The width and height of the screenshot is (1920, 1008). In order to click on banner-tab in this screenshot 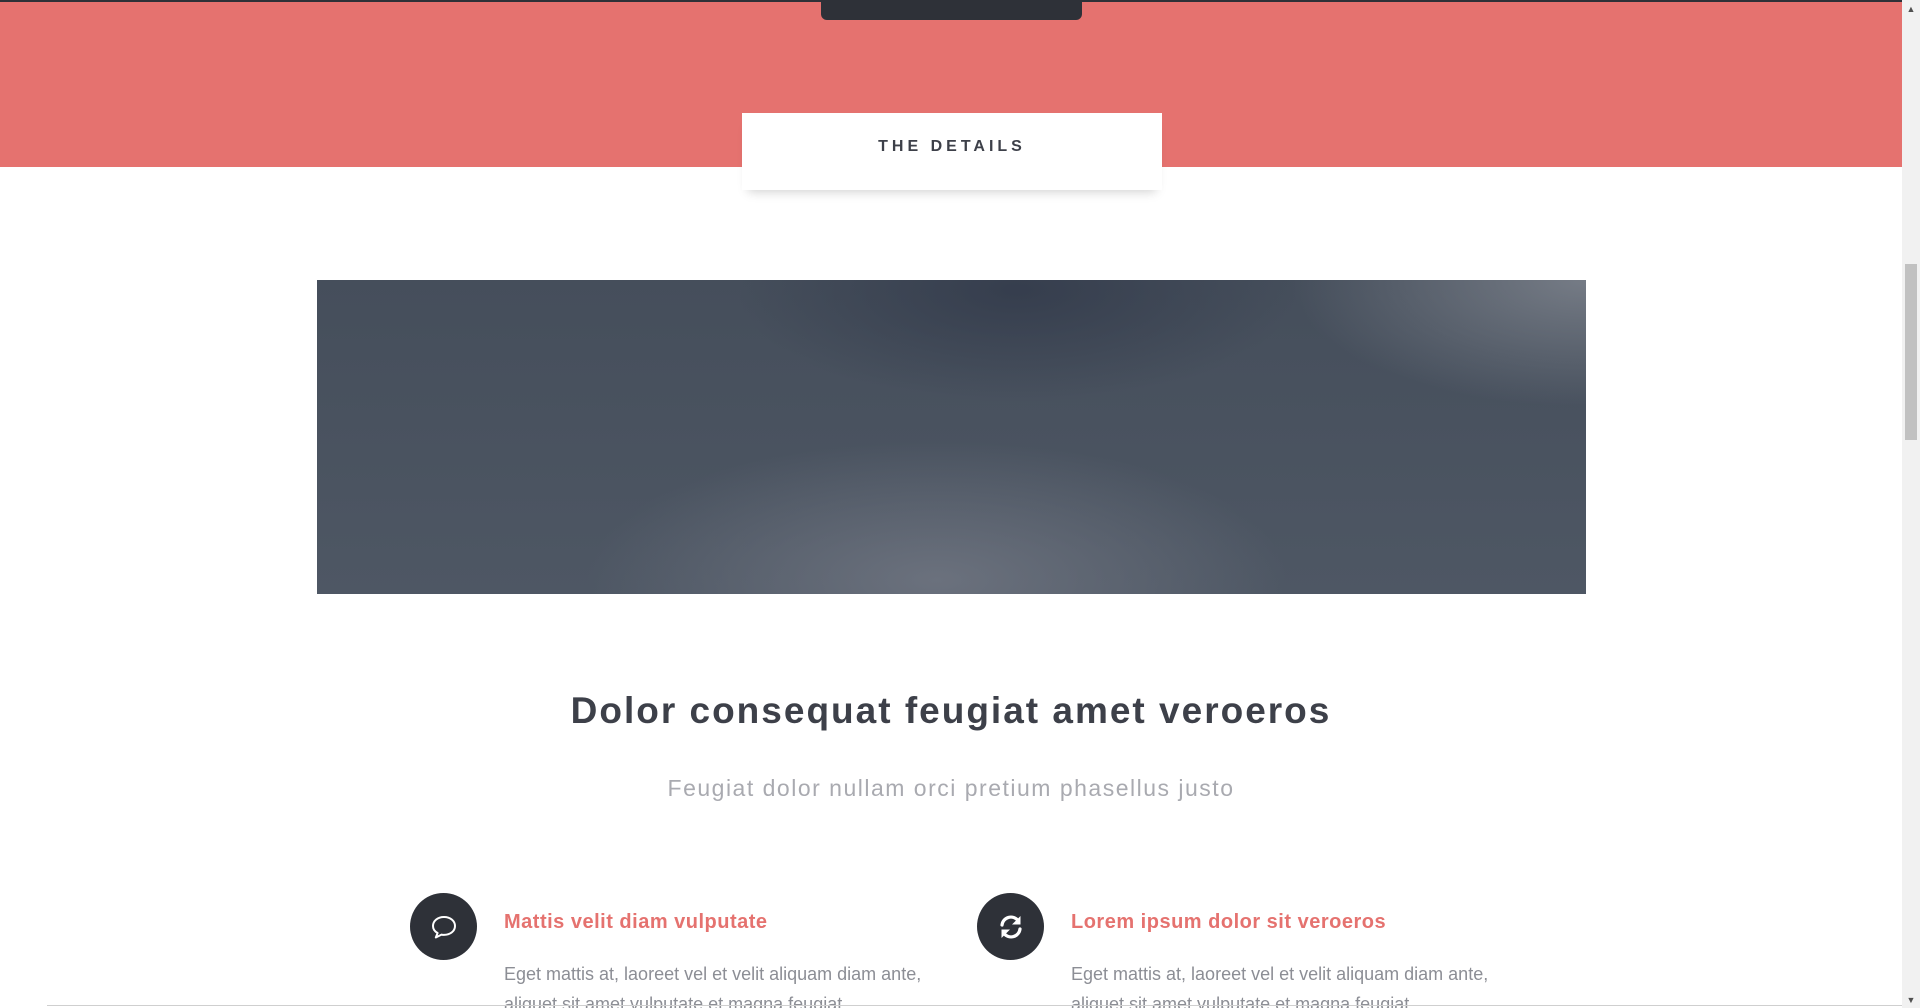, I will do `click(951, 10)`.